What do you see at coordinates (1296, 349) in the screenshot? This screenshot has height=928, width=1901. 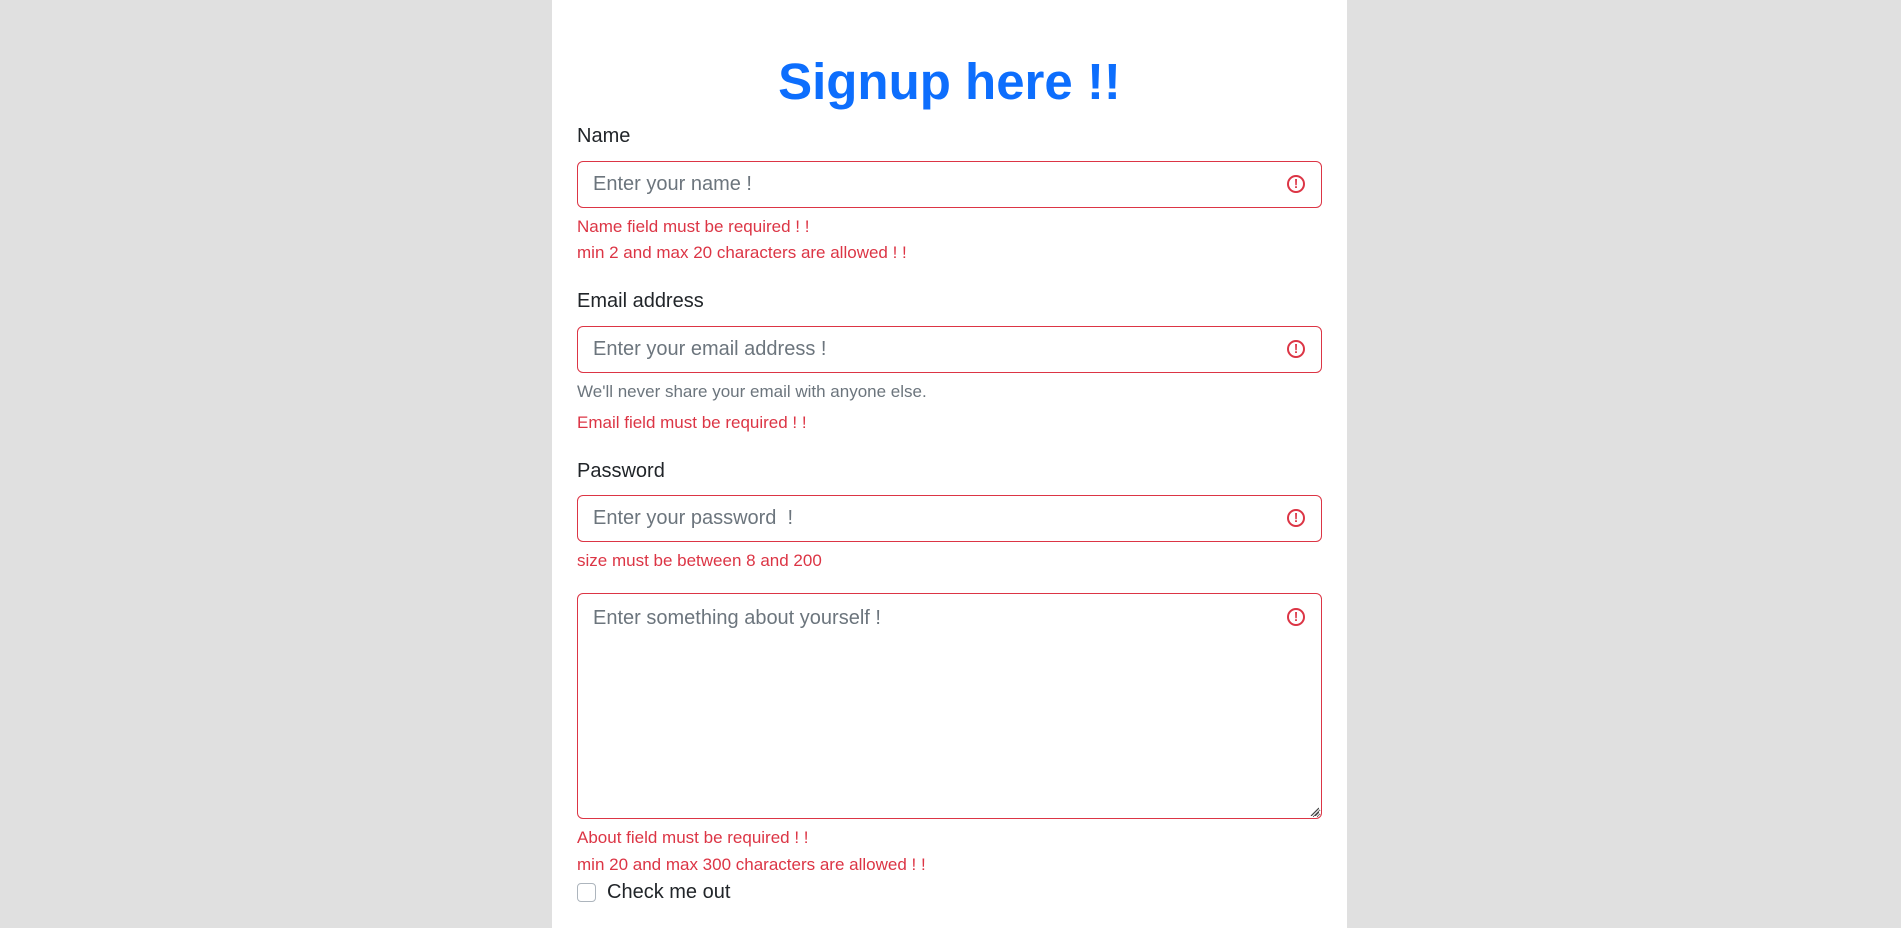 I see `email-invalid-icon: !` at bounding box center [1296, 349].